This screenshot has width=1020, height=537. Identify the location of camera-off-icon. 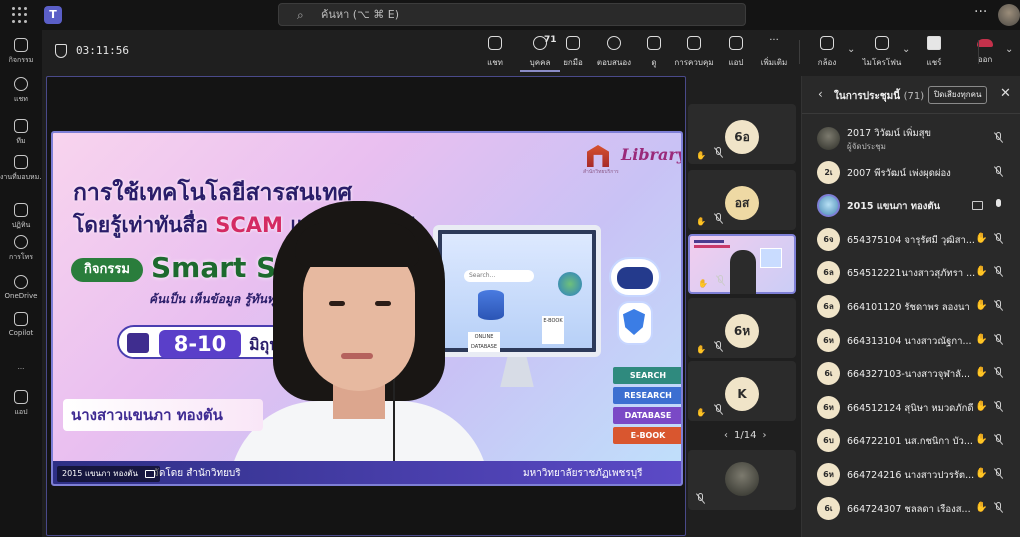
(827, 43).